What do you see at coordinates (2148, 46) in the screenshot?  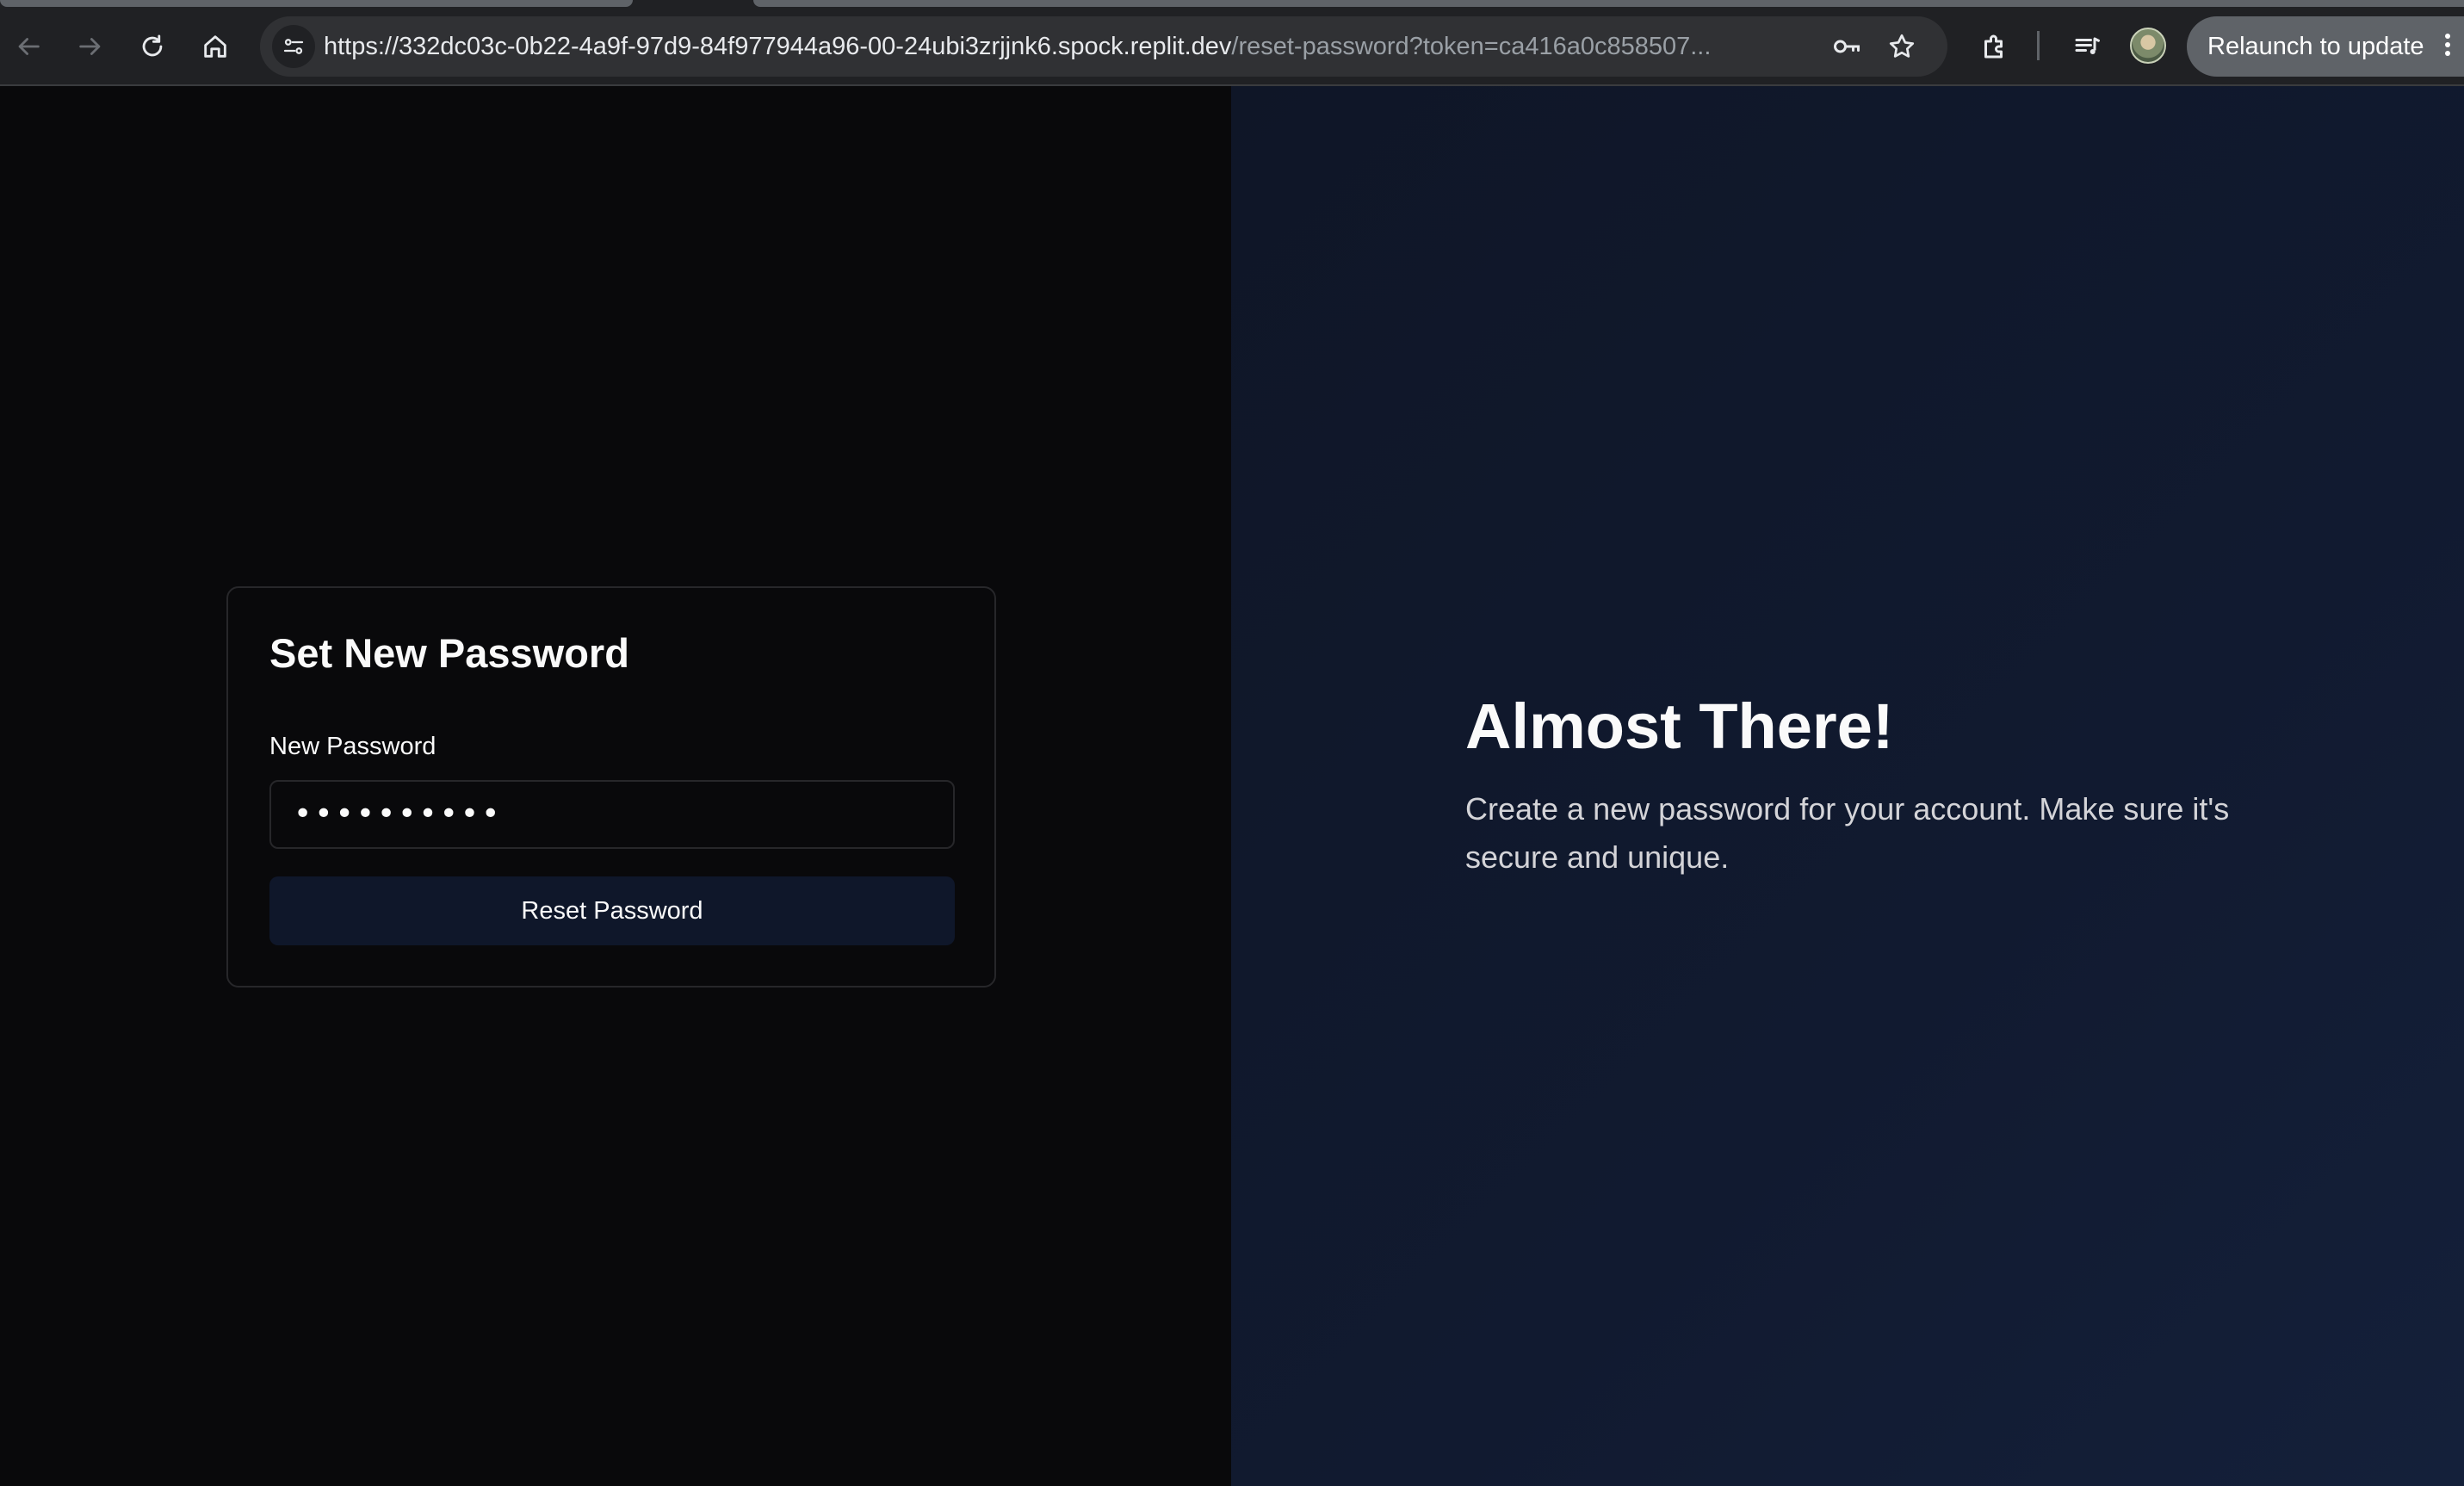 I see `profile-avatar` at bounding box center [2148, 46].